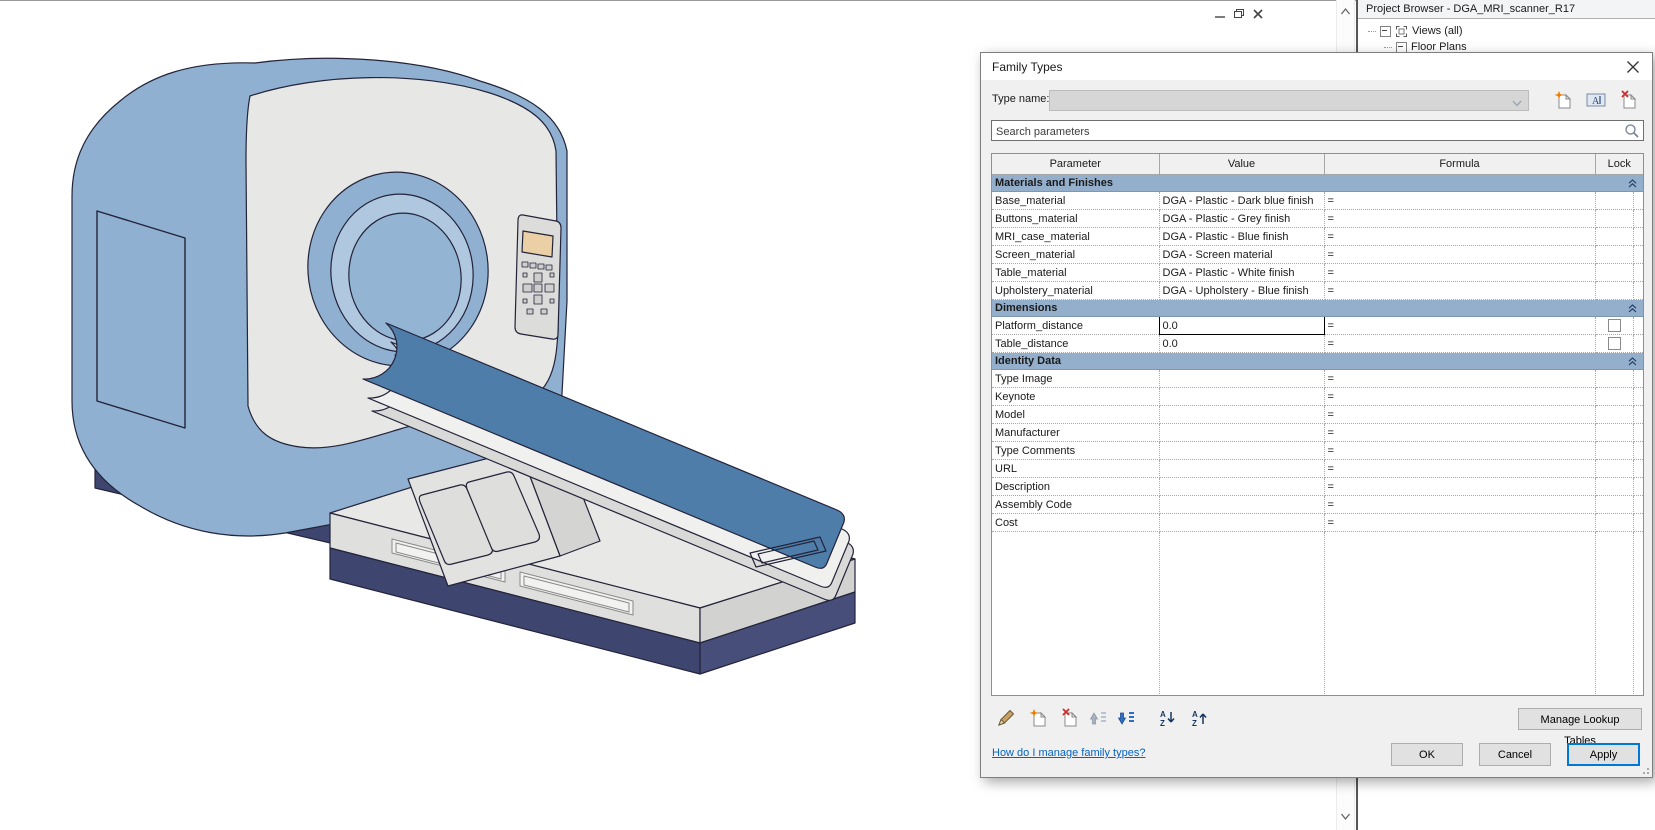  I want to click on search-icon, so click(1632, 132).